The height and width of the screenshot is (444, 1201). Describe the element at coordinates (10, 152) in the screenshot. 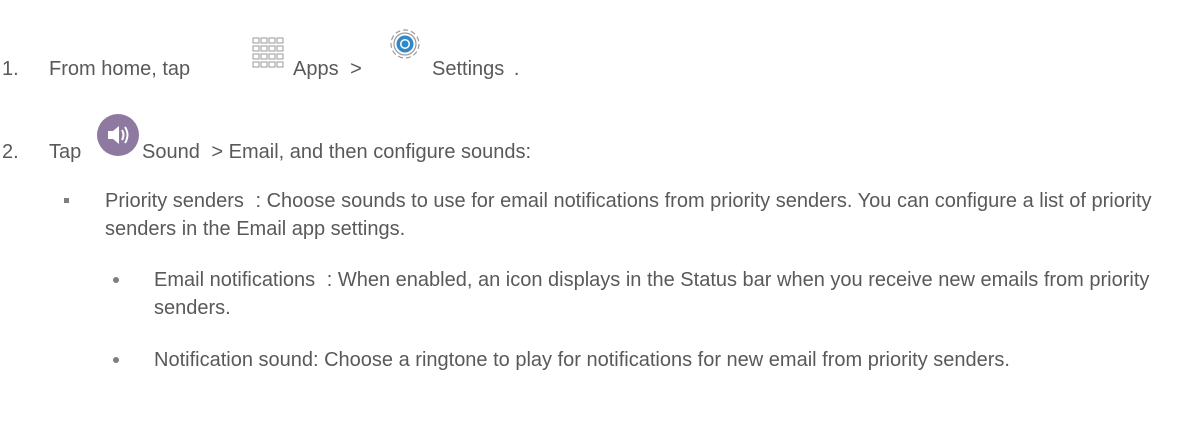

I see `step-number: 2.` at that location.